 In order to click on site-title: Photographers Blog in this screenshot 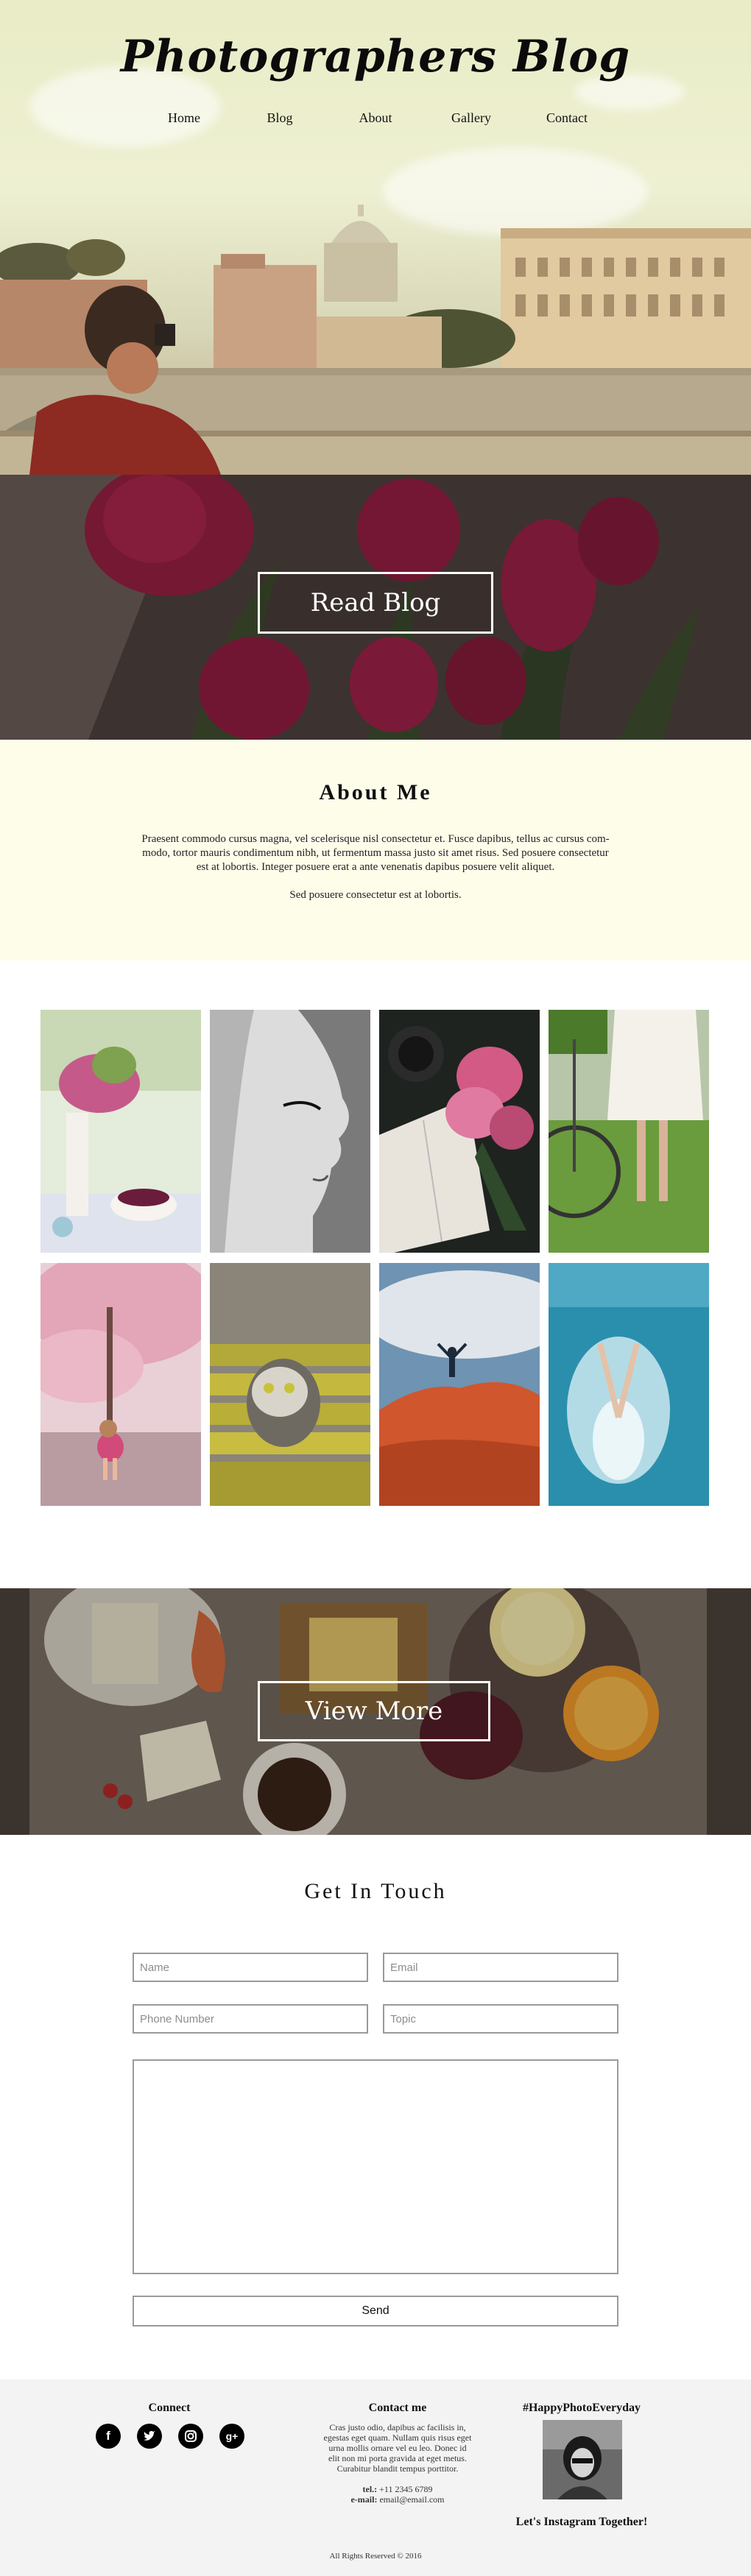, I will do `click(375, 57)`.